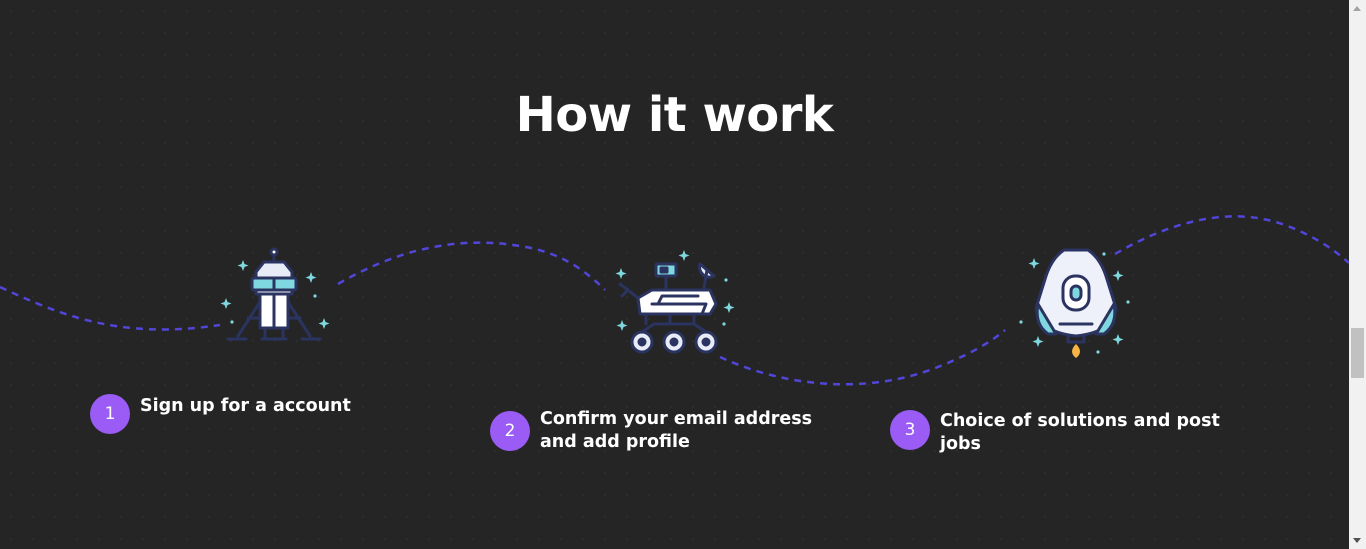 The width and height of the screenshot is (1366, 549). Describe the element at coordinates (675, 302) in the screenshot. I see `mars-rover-icon` at that location.